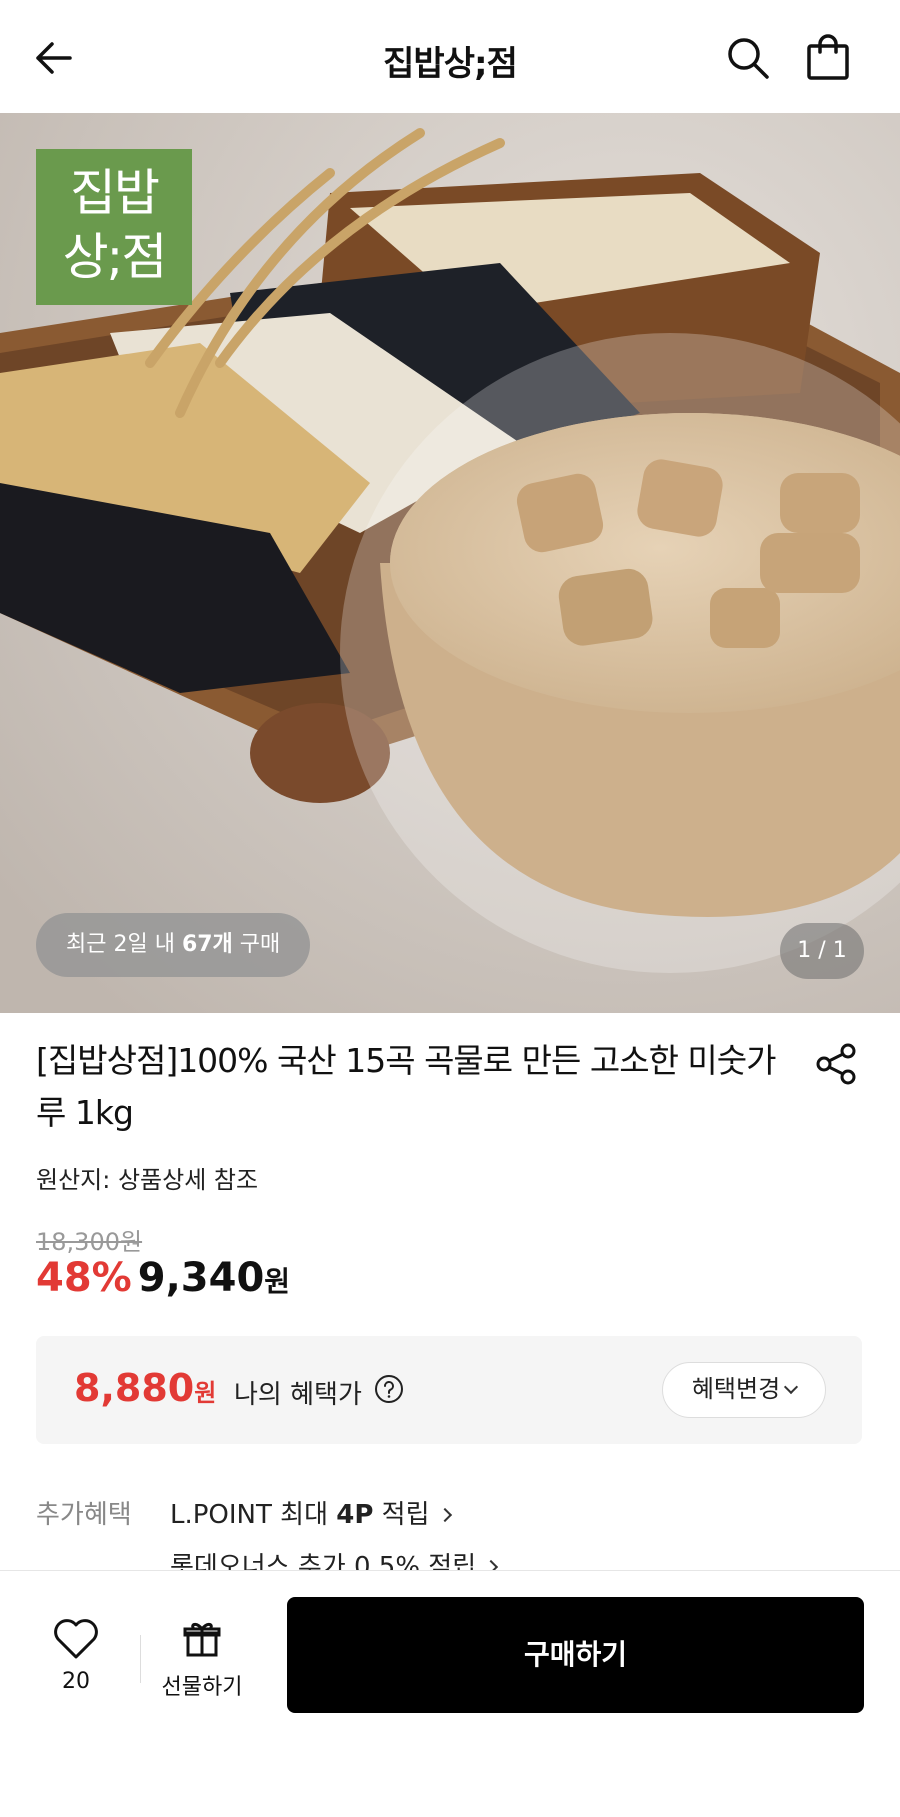 Image resolution: width=900 pixels, height=1817 pixels. Describe the element at coordinates (256, 944) in the screenshot. I see `recent-suffix: 구매` at that location.